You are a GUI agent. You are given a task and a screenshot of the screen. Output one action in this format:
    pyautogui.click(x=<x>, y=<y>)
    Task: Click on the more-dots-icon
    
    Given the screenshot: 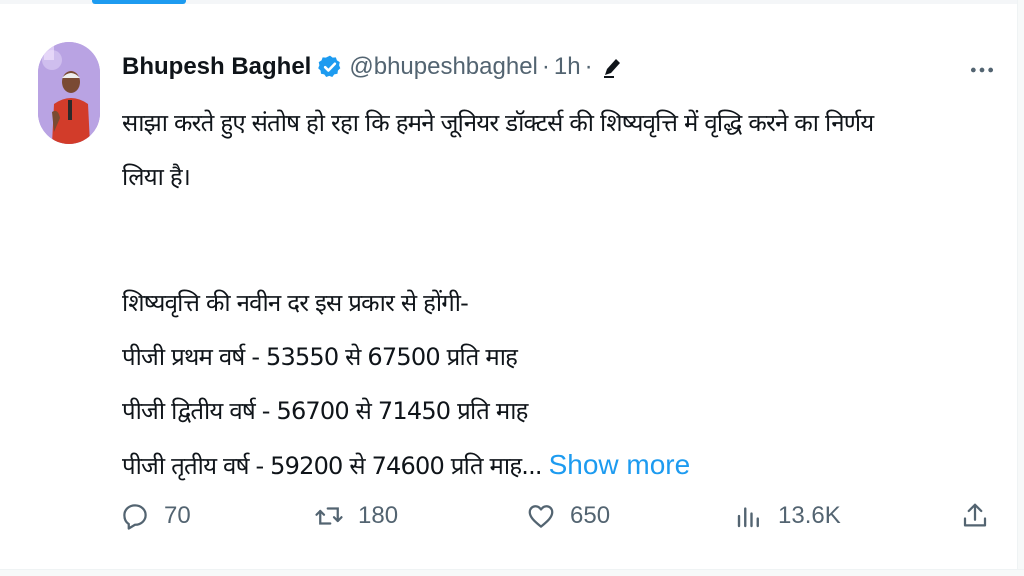 What is the action you would take?
    pyautogui.click(x=982, y=70)
    